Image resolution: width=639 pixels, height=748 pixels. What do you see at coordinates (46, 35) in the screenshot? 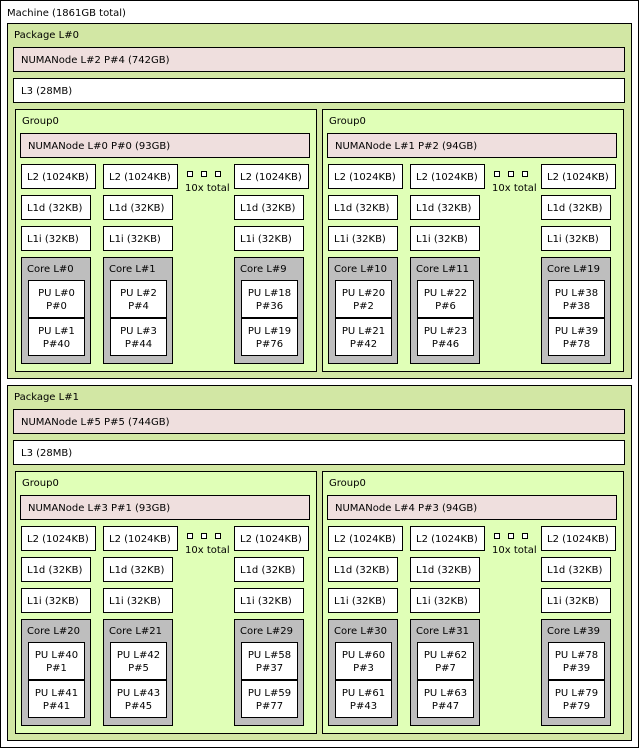
I see `package-label: Package L#0` at bounding box center [46, 35].